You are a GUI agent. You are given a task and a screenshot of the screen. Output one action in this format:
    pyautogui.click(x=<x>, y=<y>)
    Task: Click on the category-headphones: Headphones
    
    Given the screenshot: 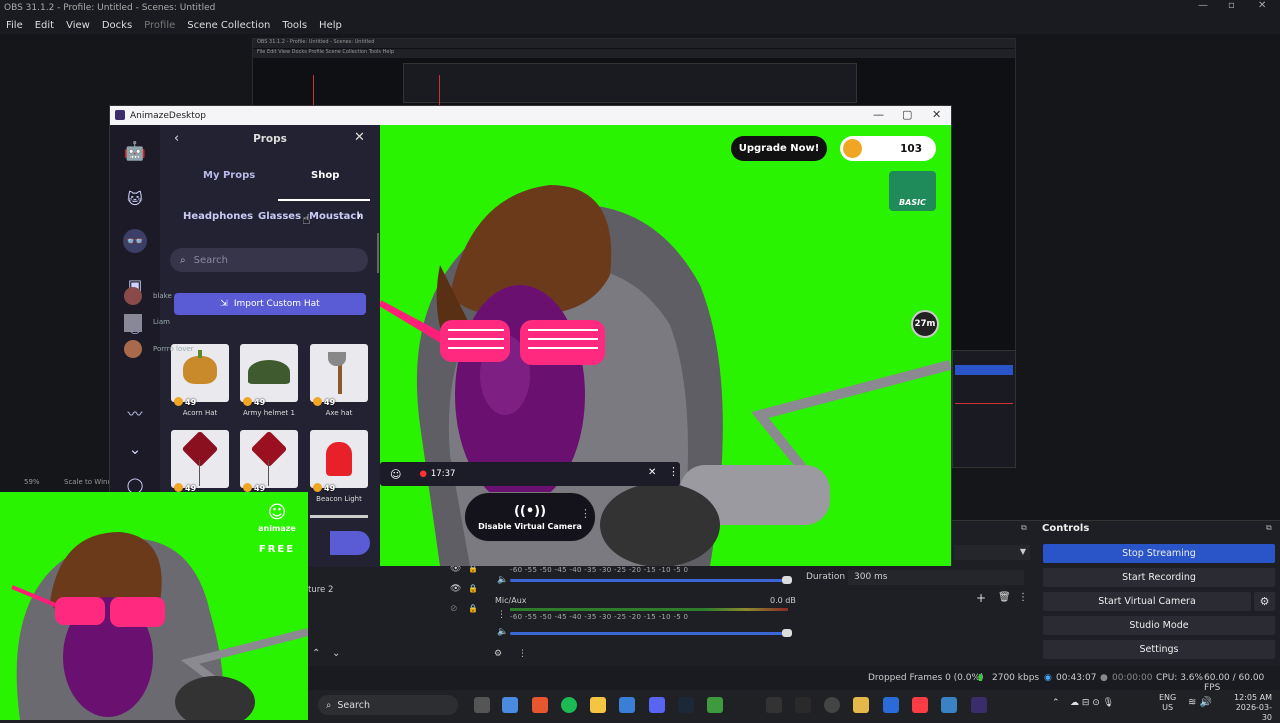 What is the action you would take?
    pyautogui.click(x=218, y=216)
    